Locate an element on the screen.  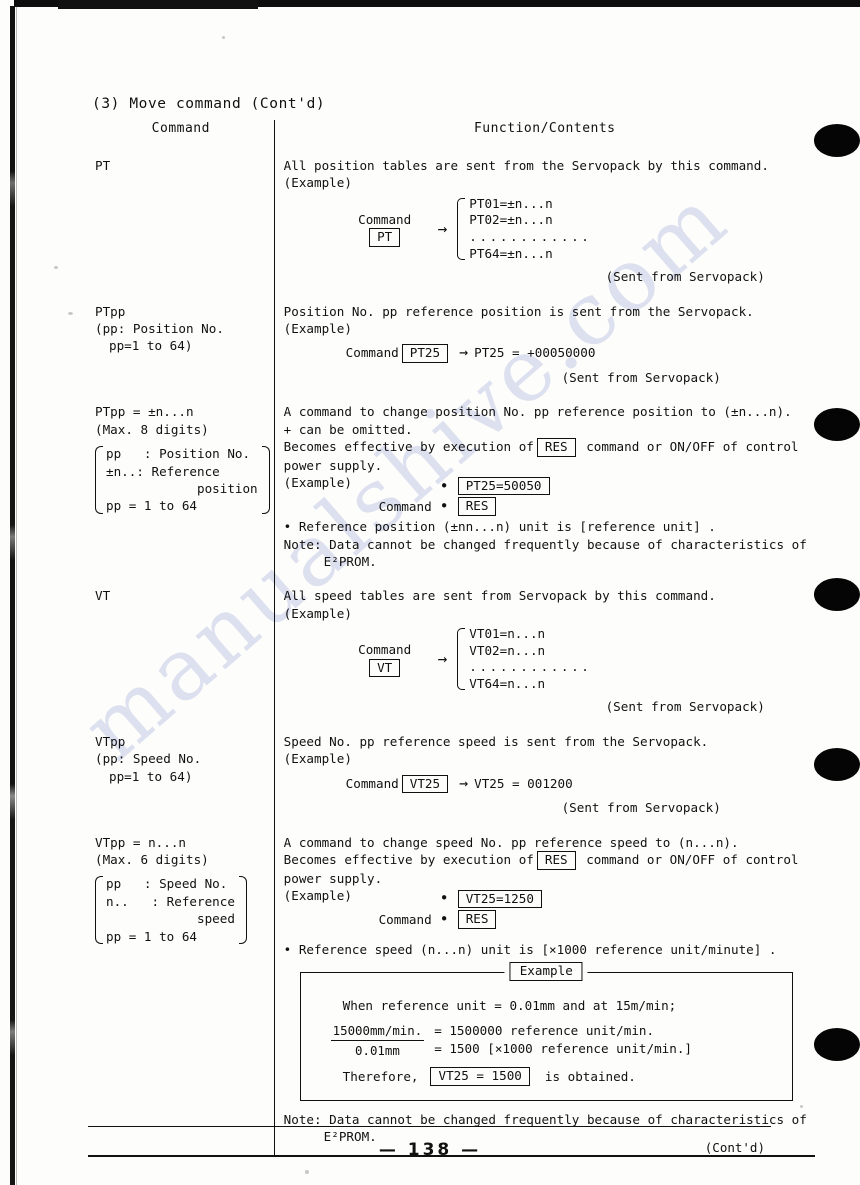
list-item: PT64=±n...n is located at coordinates (511, 253).